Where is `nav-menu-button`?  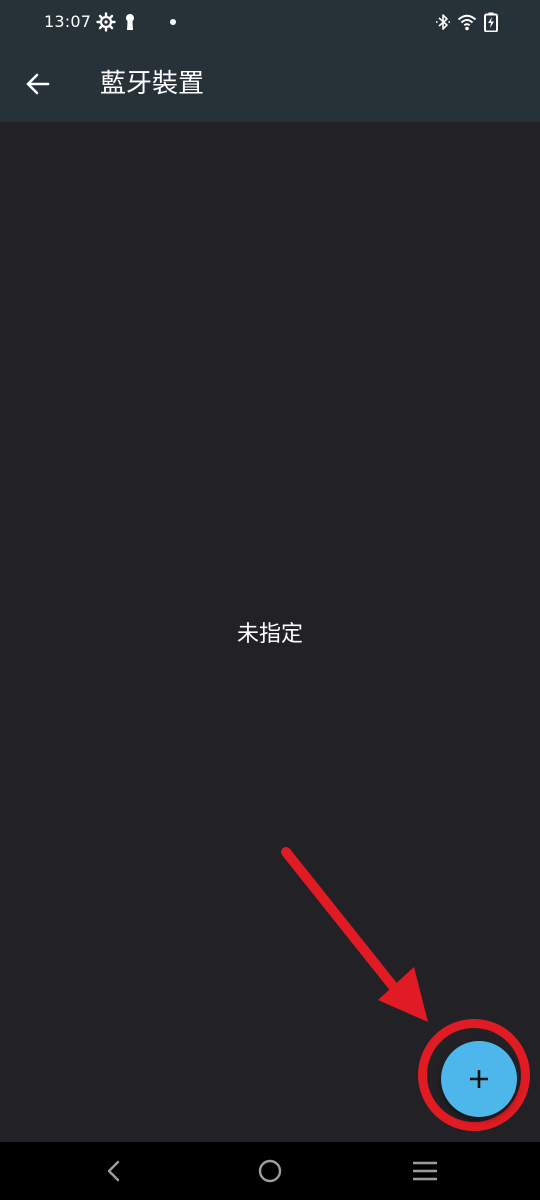
nav-menu-button is located at coordinates (425, 1171).